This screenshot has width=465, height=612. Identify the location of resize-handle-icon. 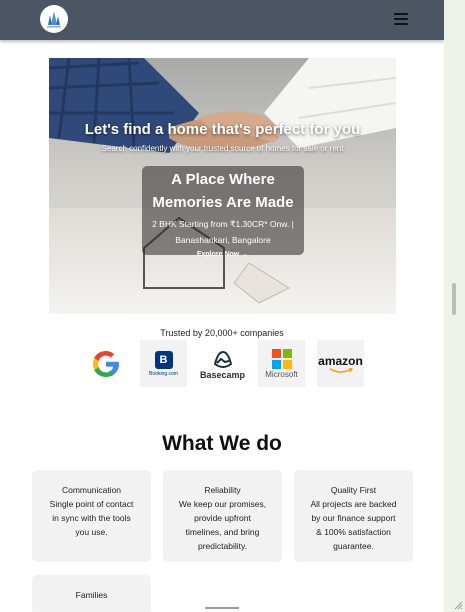
(458, 605).